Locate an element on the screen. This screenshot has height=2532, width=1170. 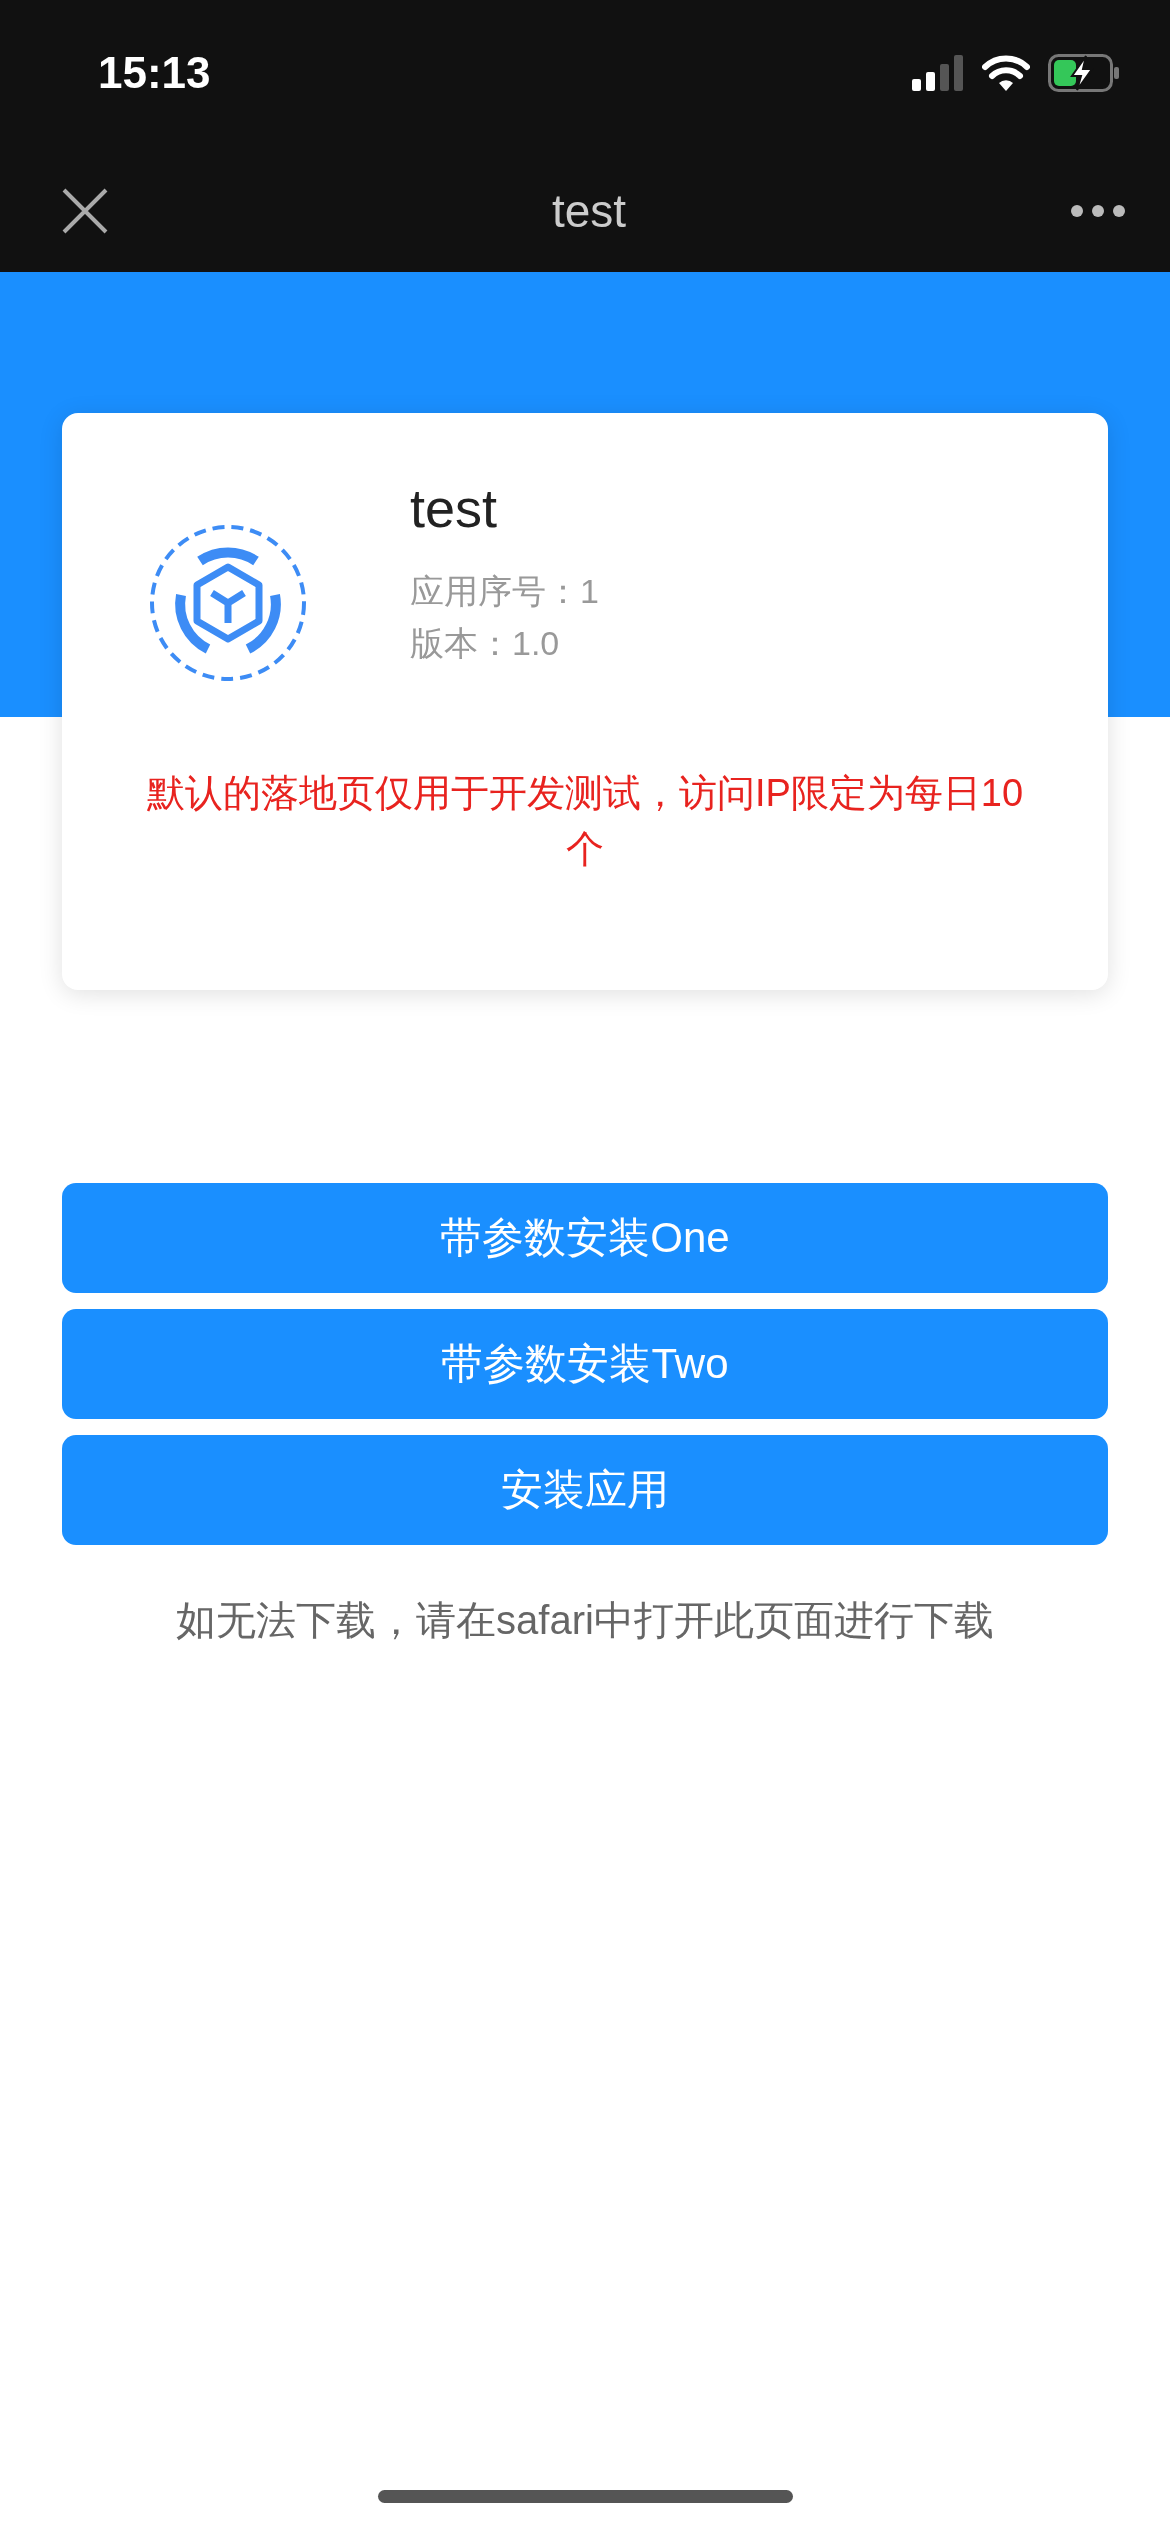
status-time: 15:13 is located at coordinates (154, 73).